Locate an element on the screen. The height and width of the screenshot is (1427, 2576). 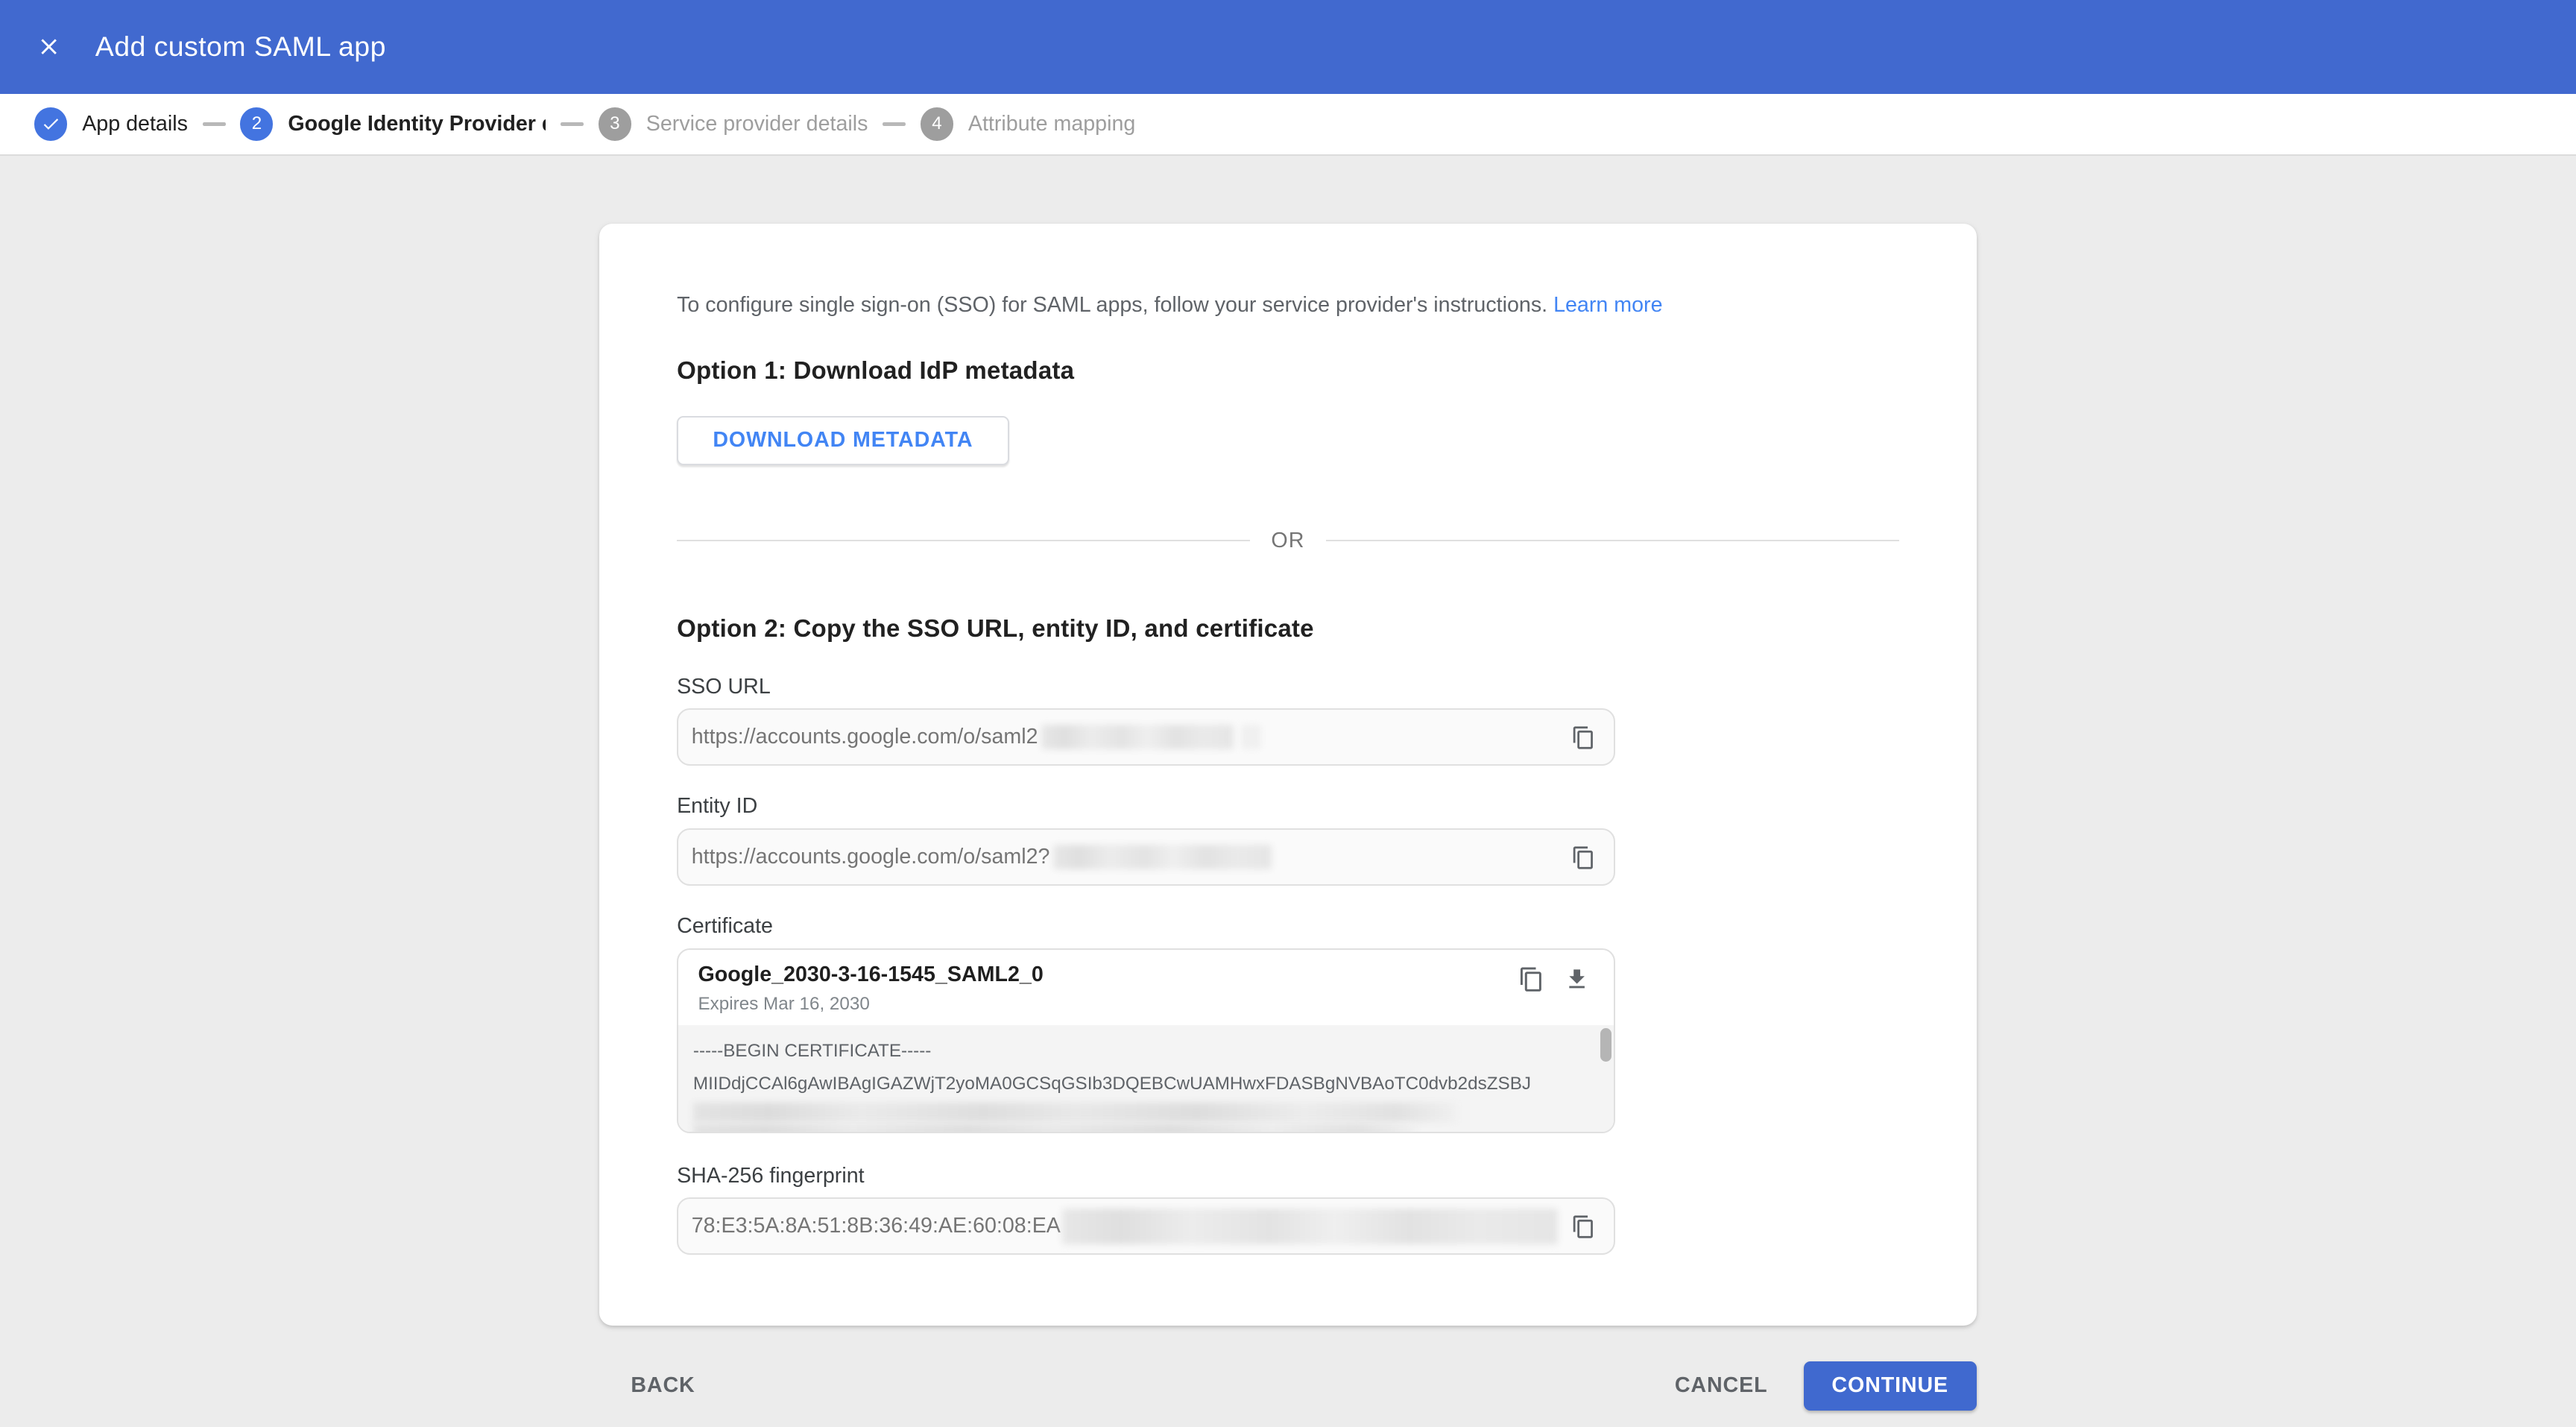
close-icon is located at coordinates (49, 47).